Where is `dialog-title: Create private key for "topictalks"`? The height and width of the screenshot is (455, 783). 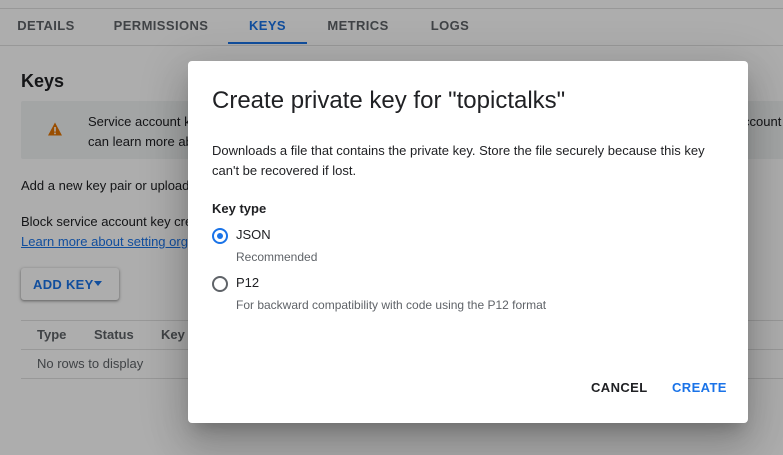 dialog-title: Create private key for "topictalks" is located at coordinates (389, 100).